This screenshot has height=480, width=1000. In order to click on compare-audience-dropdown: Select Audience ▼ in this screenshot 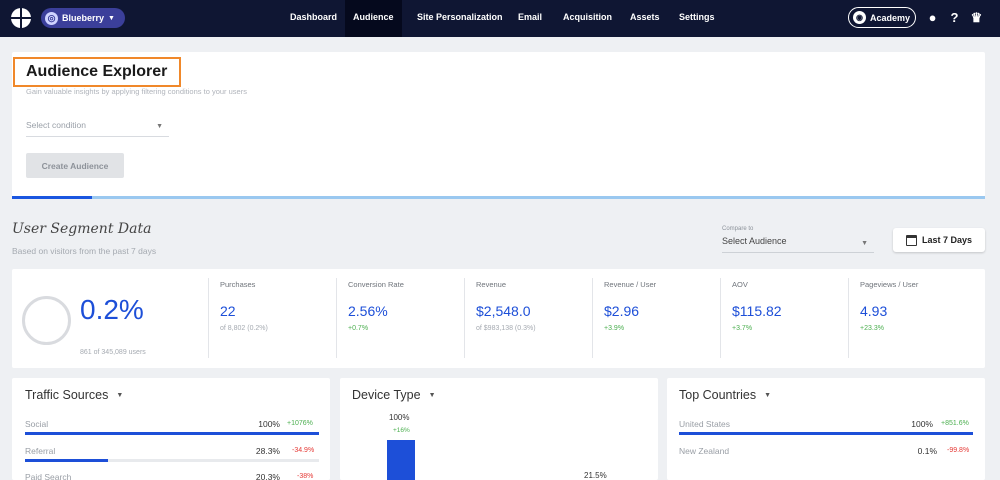, I will do `click(798, 244)`.